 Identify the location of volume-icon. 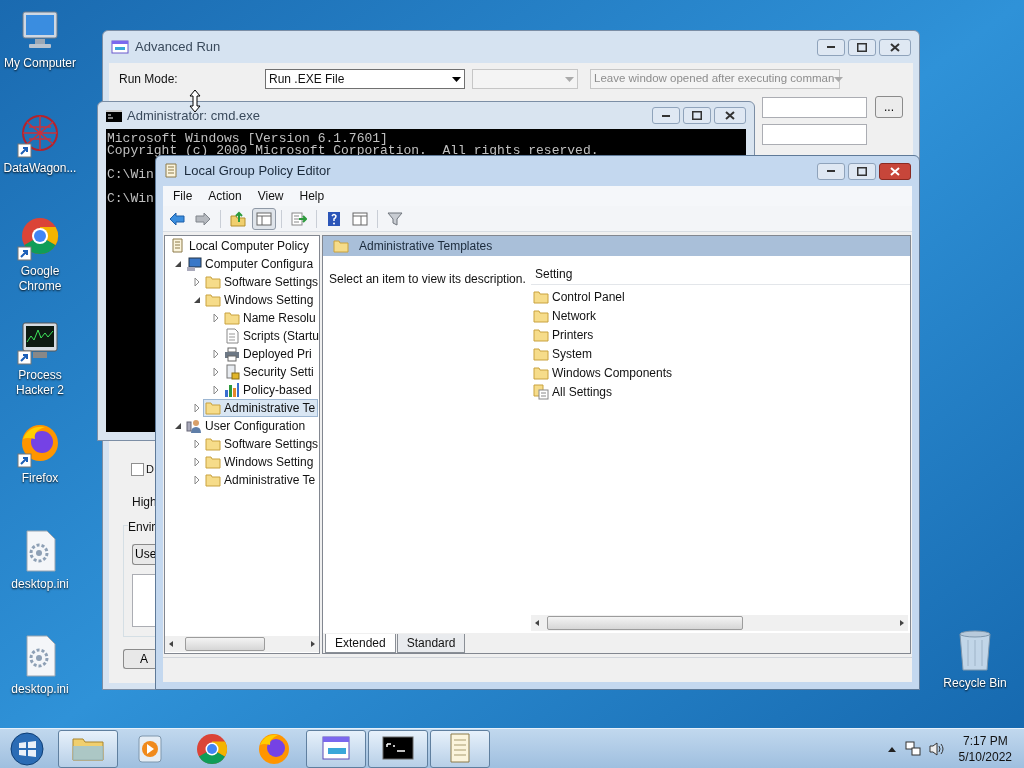
(936, 748).